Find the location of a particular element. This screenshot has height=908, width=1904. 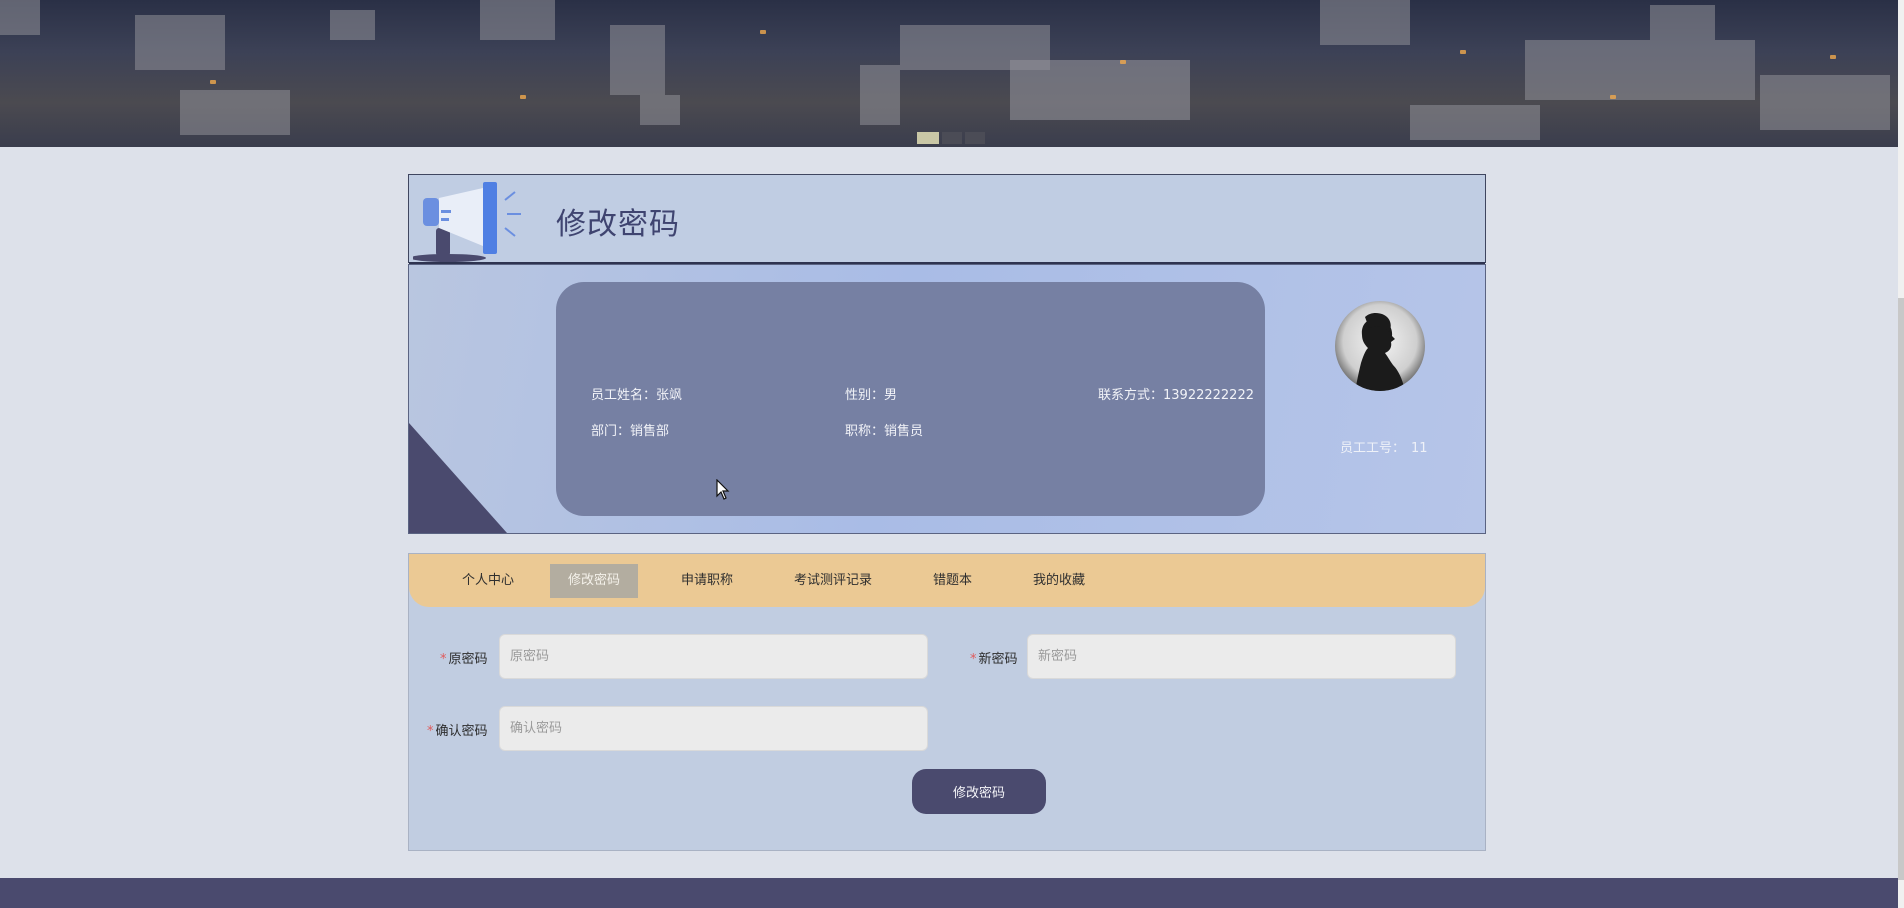

decorative-triangle is located at coordinates (458, 478).